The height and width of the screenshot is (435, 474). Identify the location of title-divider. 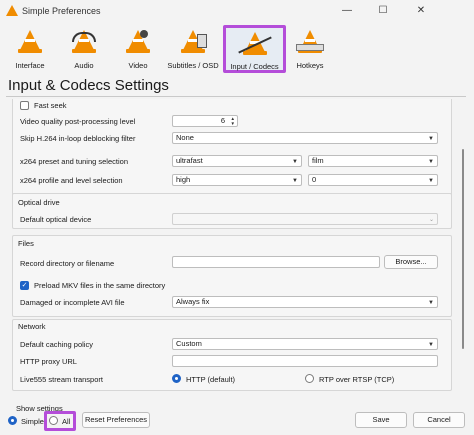
(236, 96).